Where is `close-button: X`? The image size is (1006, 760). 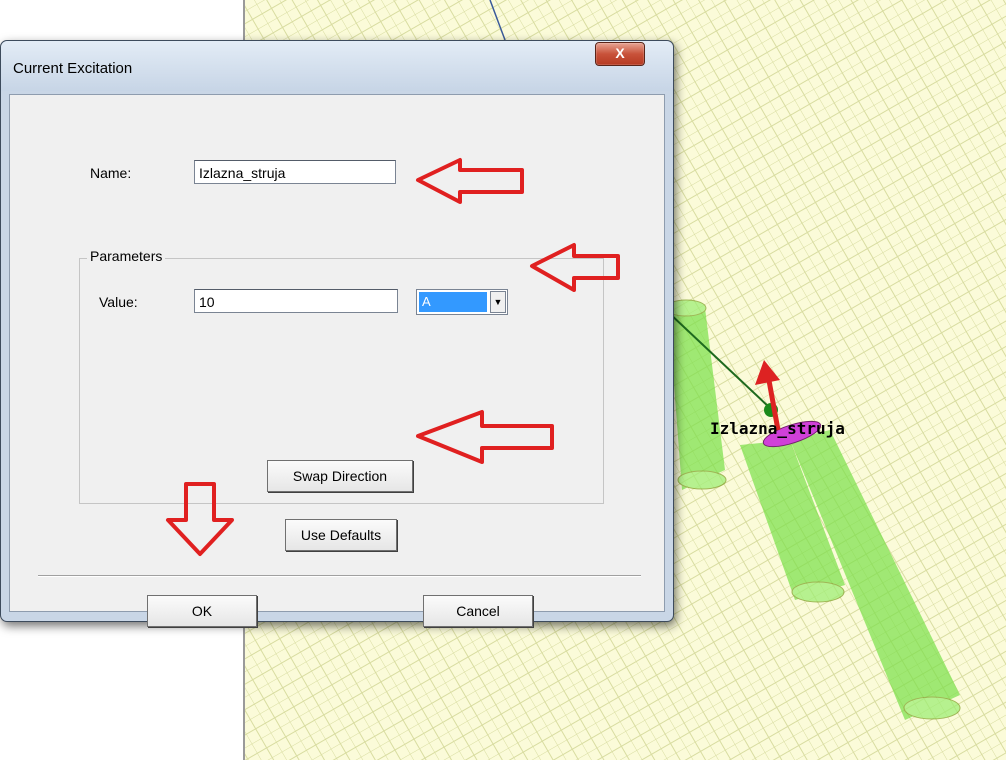
close-button: X is located at coordinates (620, 54).